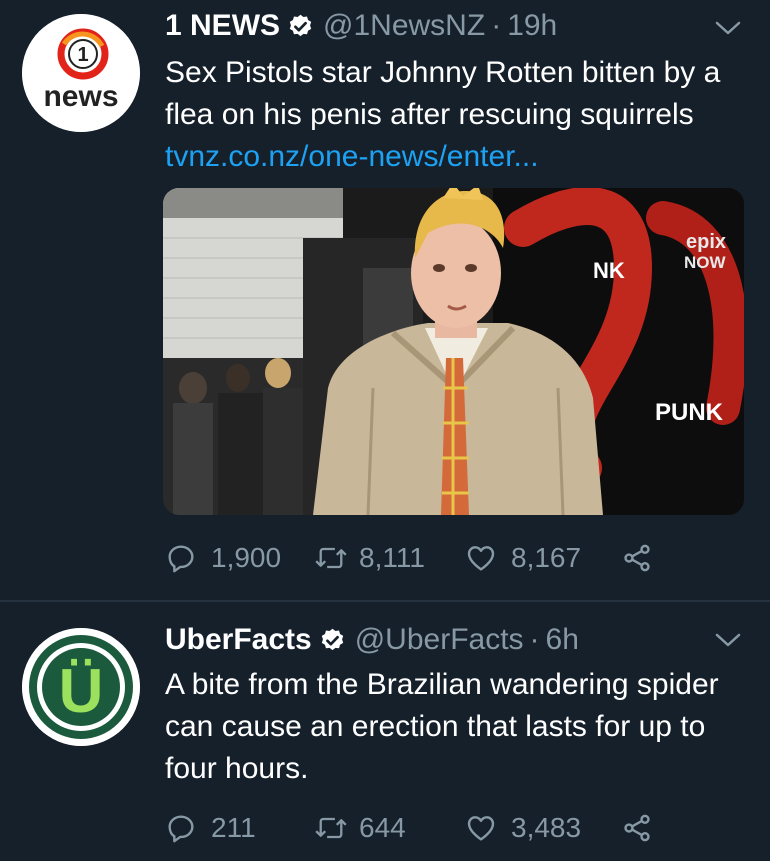  Describe the element at coordinates (706, 242) in the screenshot. I see `backdrop-logo: epix` at that location.